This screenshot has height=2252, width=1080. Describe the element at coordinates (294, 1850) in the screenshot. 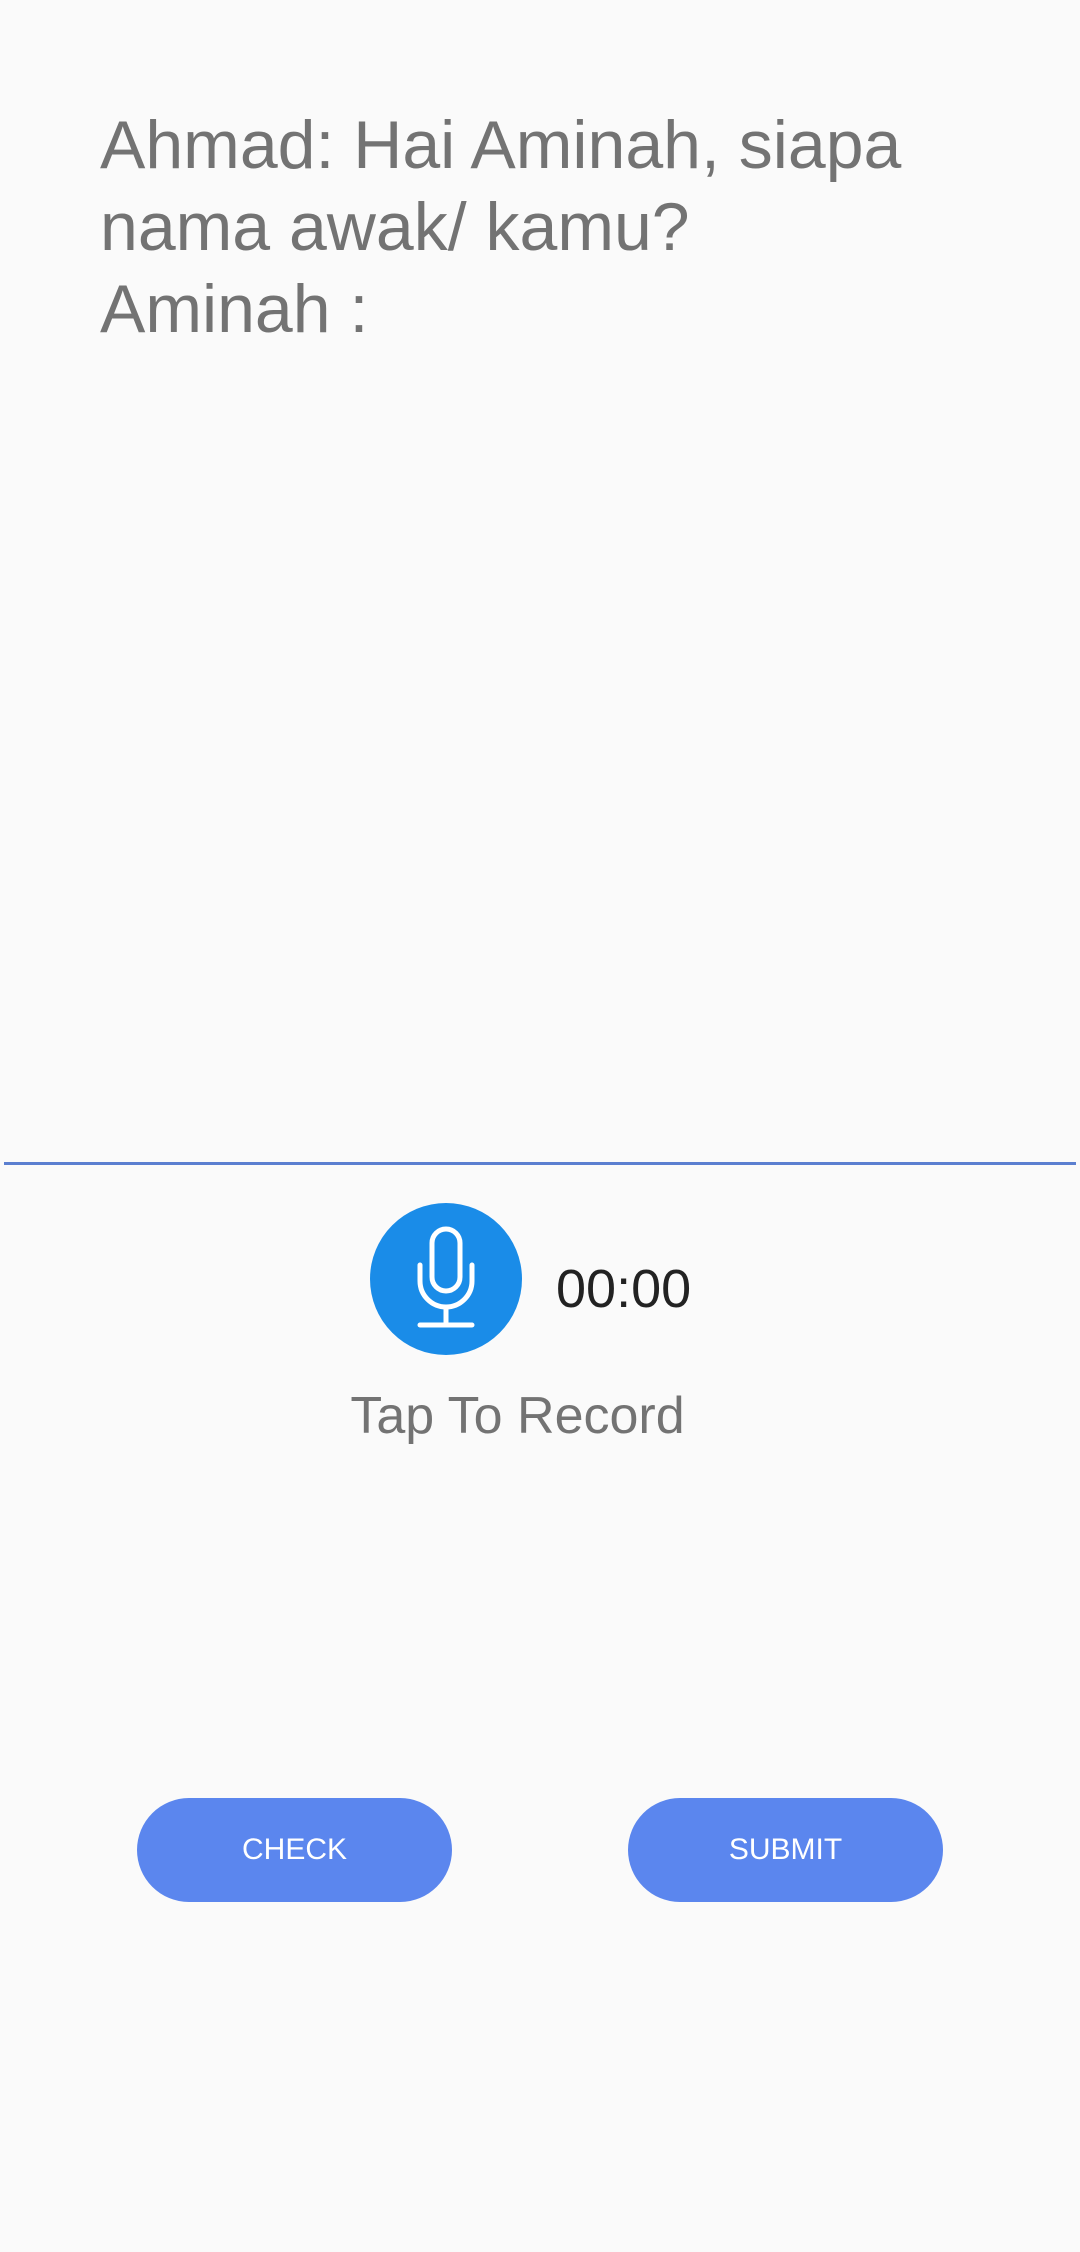

I see `check-button: CHECK` at that location.